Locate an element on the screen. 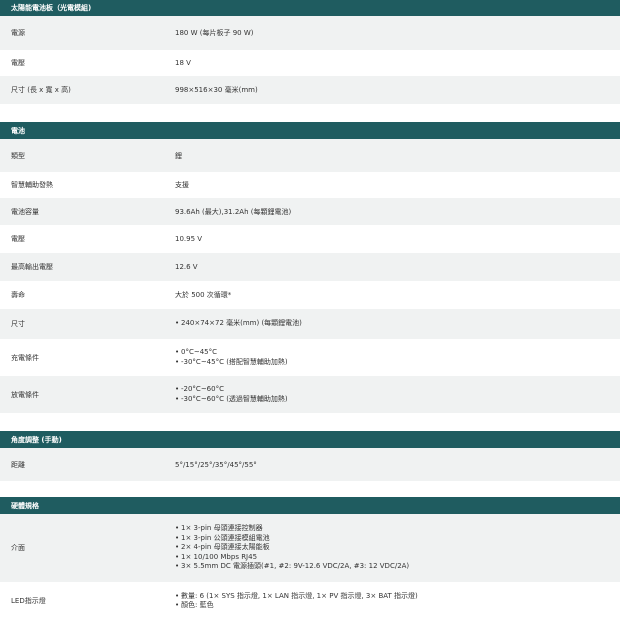 The height and width of the screenshot is (620, 620). spec-bullet: 240×74×72 毫米(mm) (每顆鋰電池) is located at coordinates (238, 324).